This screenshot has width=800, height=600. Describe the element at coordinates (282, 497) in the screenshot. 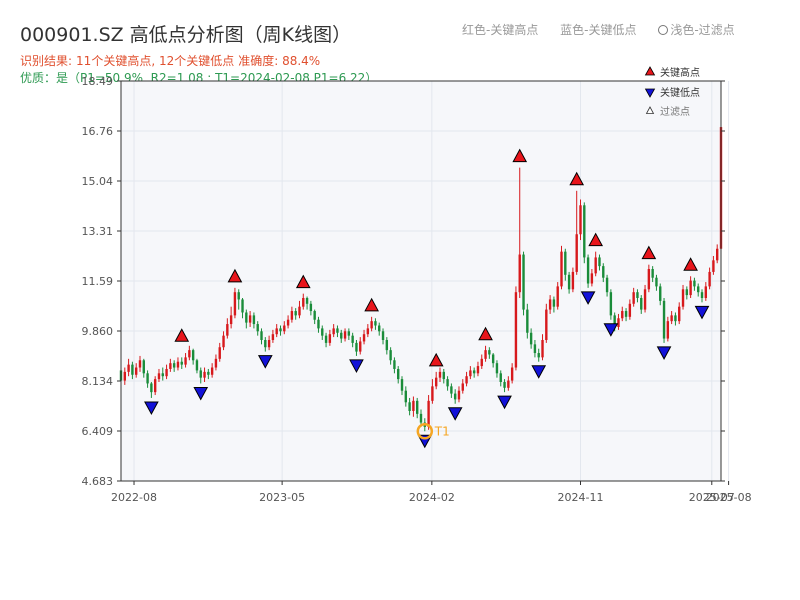

I see `x-tick-label: 2023-05` at that location.